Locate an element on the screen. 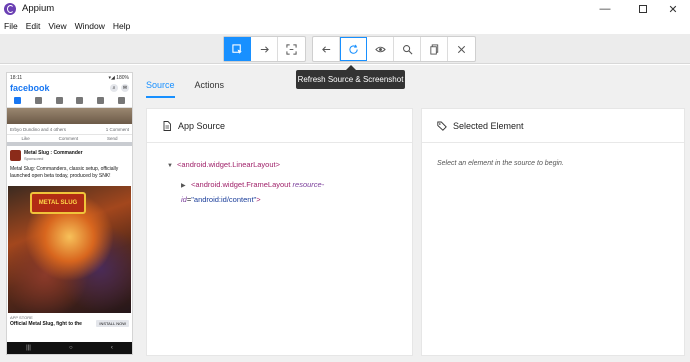 This screenshot has height=362, width=690. phone-fb-logo: facebook is located at coordinates (30, 88).